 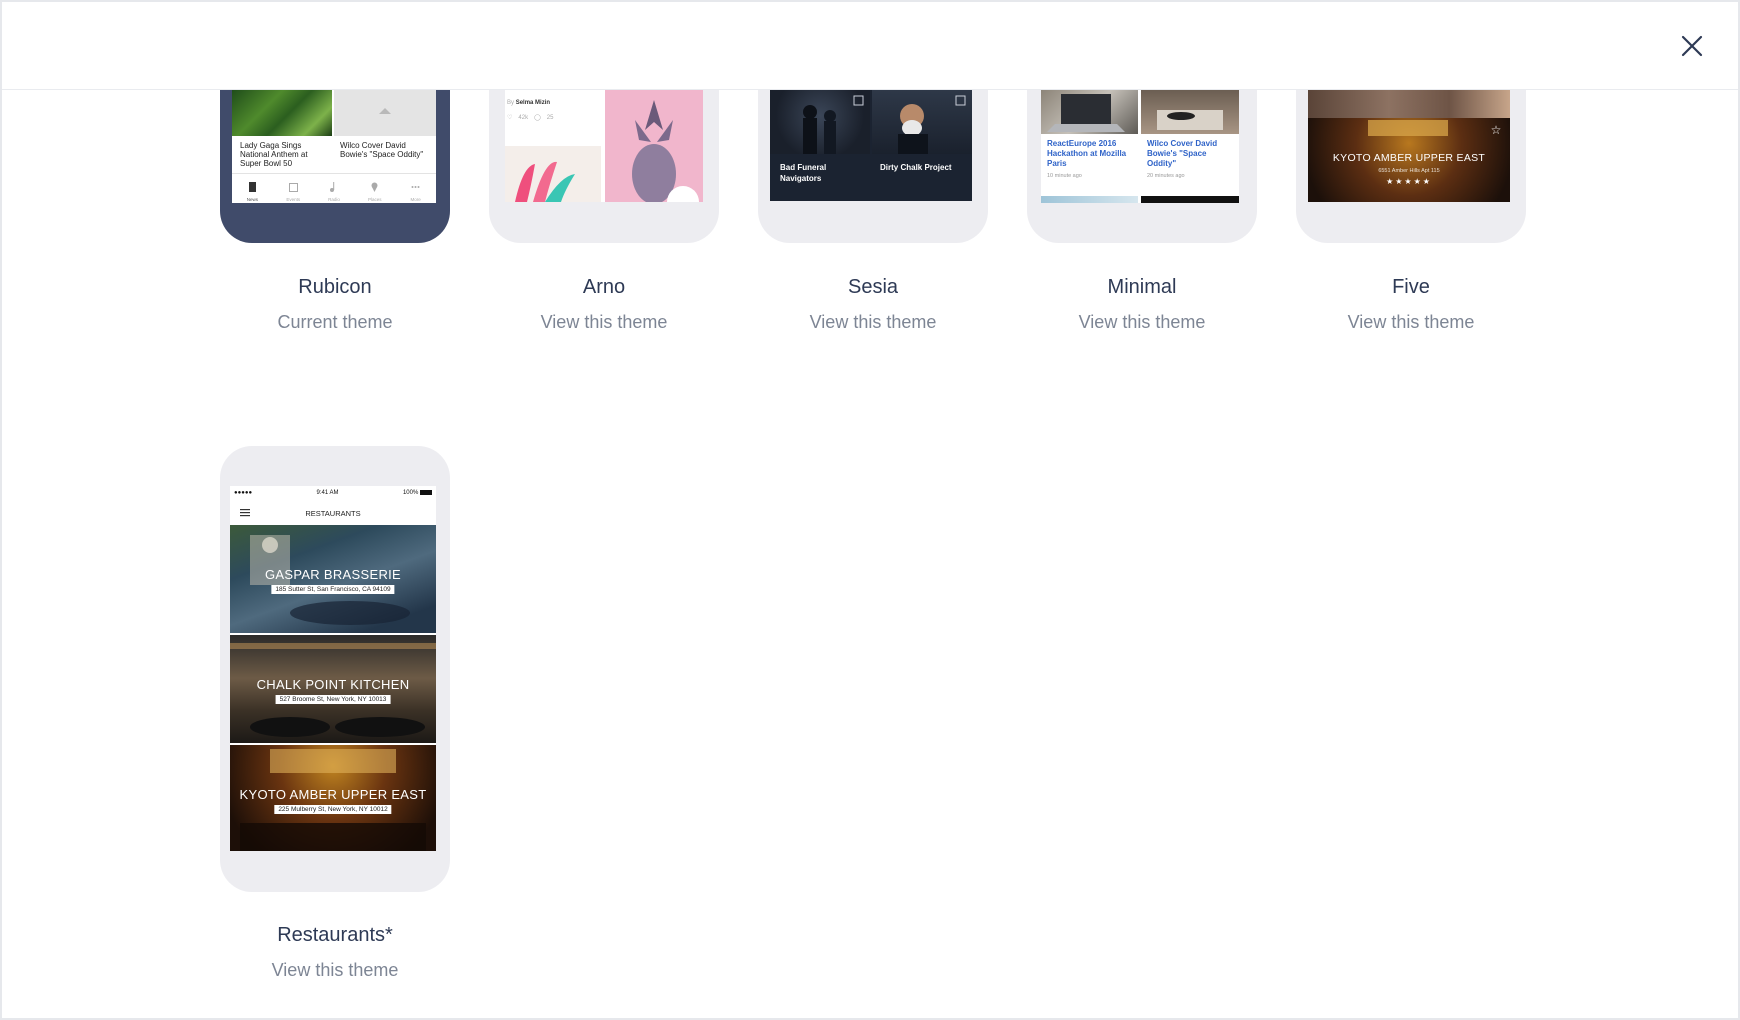 What do you see at coordinates (529, 103) in the screenshot?
I see `arno-byline: By Selma Mizin` at bounding box center [529, 103].